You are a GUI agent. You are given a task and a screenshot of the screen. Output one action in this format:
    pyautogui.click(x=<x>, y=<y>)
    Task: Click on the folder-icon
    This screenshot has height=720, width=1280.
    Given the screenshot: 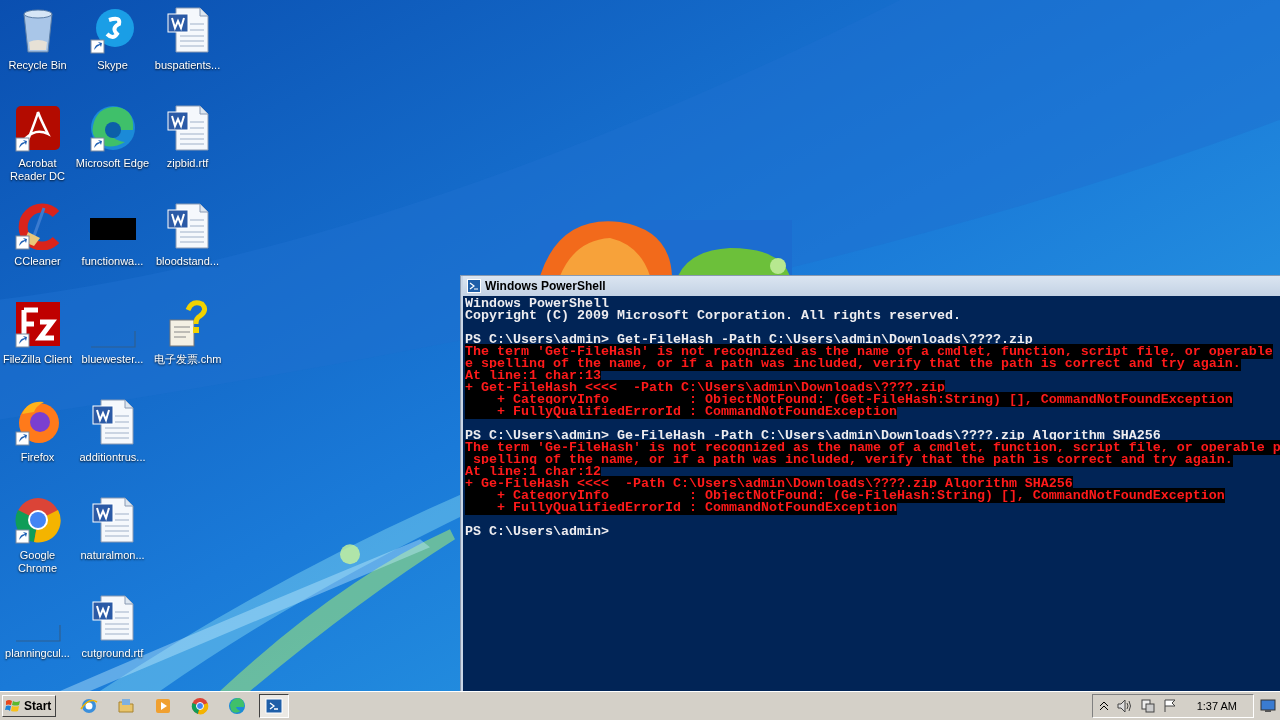 What is the action you would take?
    pyautogui.click(x=126, y=706)
    